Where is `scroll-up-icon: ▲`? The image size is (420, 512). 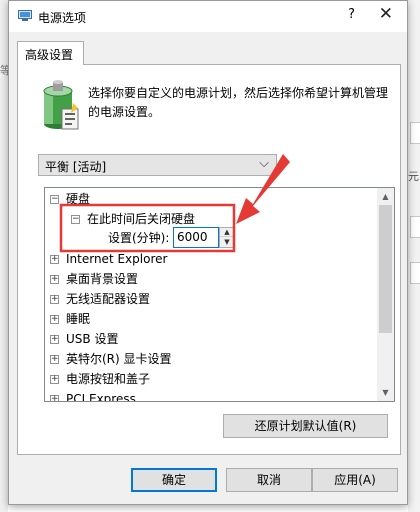
scroll-up-icon: ▲ is located at coordinates (385, 196).